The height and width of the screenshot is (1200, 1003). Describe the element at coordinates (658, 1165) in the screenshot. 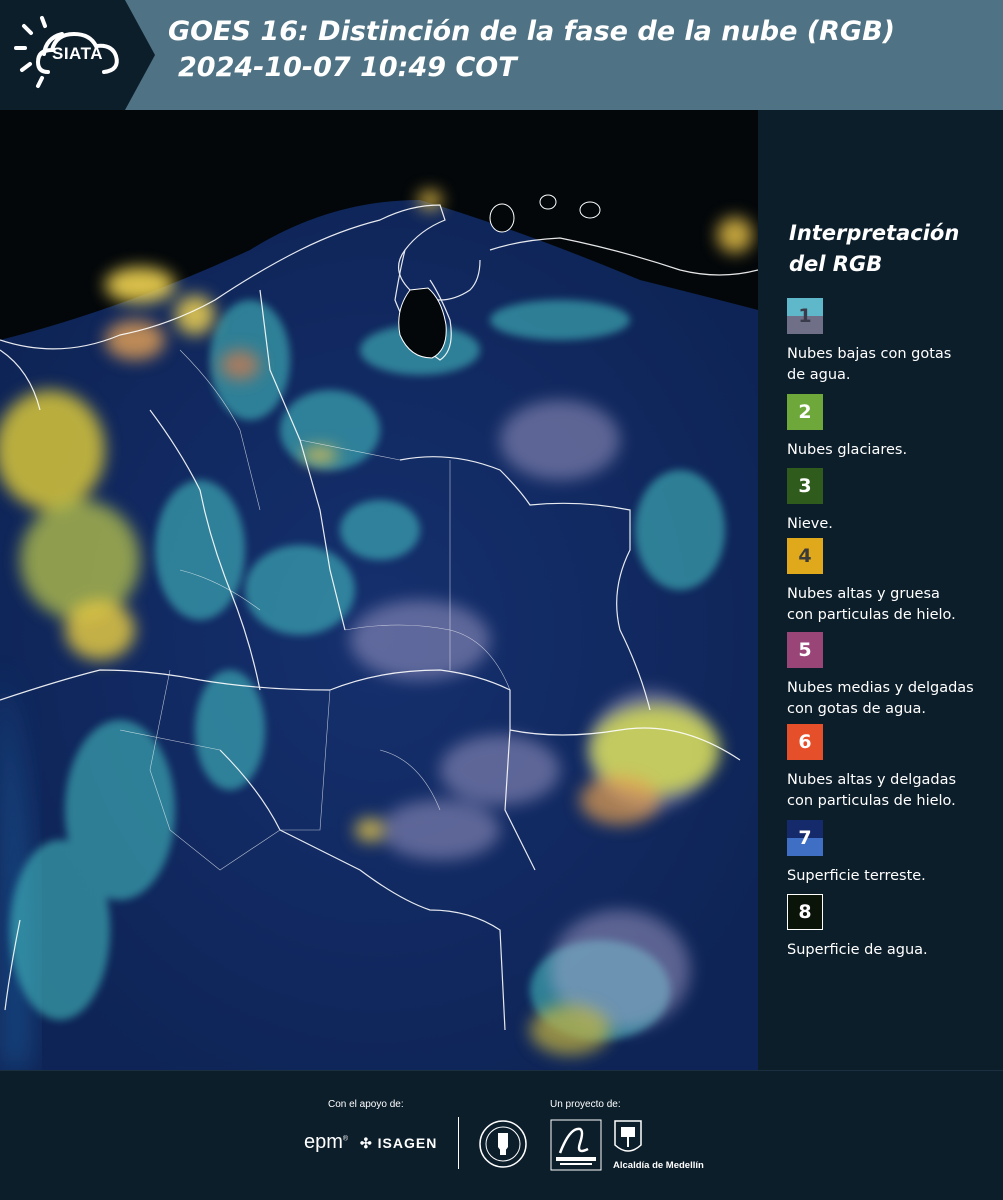

I see `alcaldia-label: Alcaldía de Medellín` at that location.